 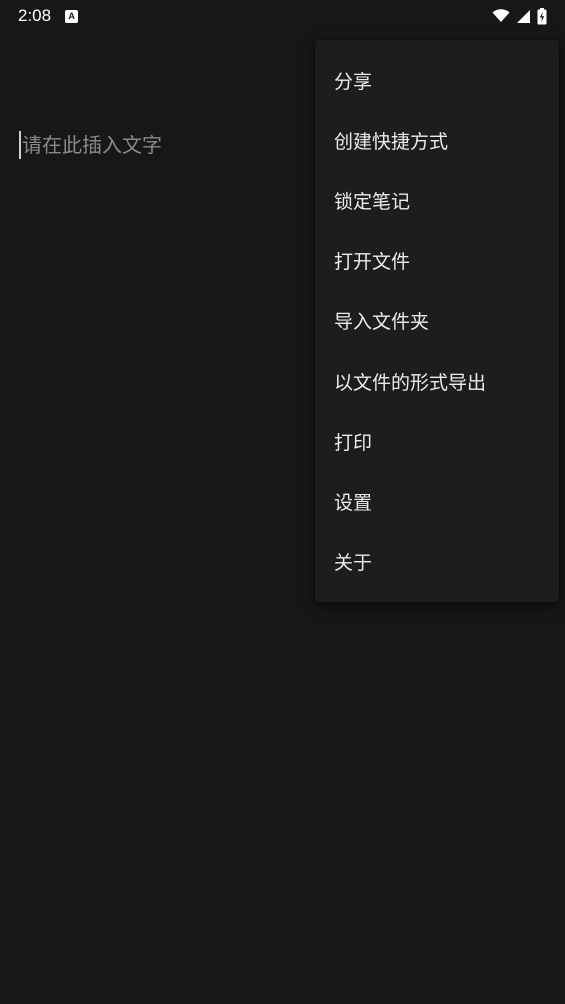 What do you see at coordinates (523, 16) in the screenshot?
I see `signal-icon` at bounding box center [523, 16].